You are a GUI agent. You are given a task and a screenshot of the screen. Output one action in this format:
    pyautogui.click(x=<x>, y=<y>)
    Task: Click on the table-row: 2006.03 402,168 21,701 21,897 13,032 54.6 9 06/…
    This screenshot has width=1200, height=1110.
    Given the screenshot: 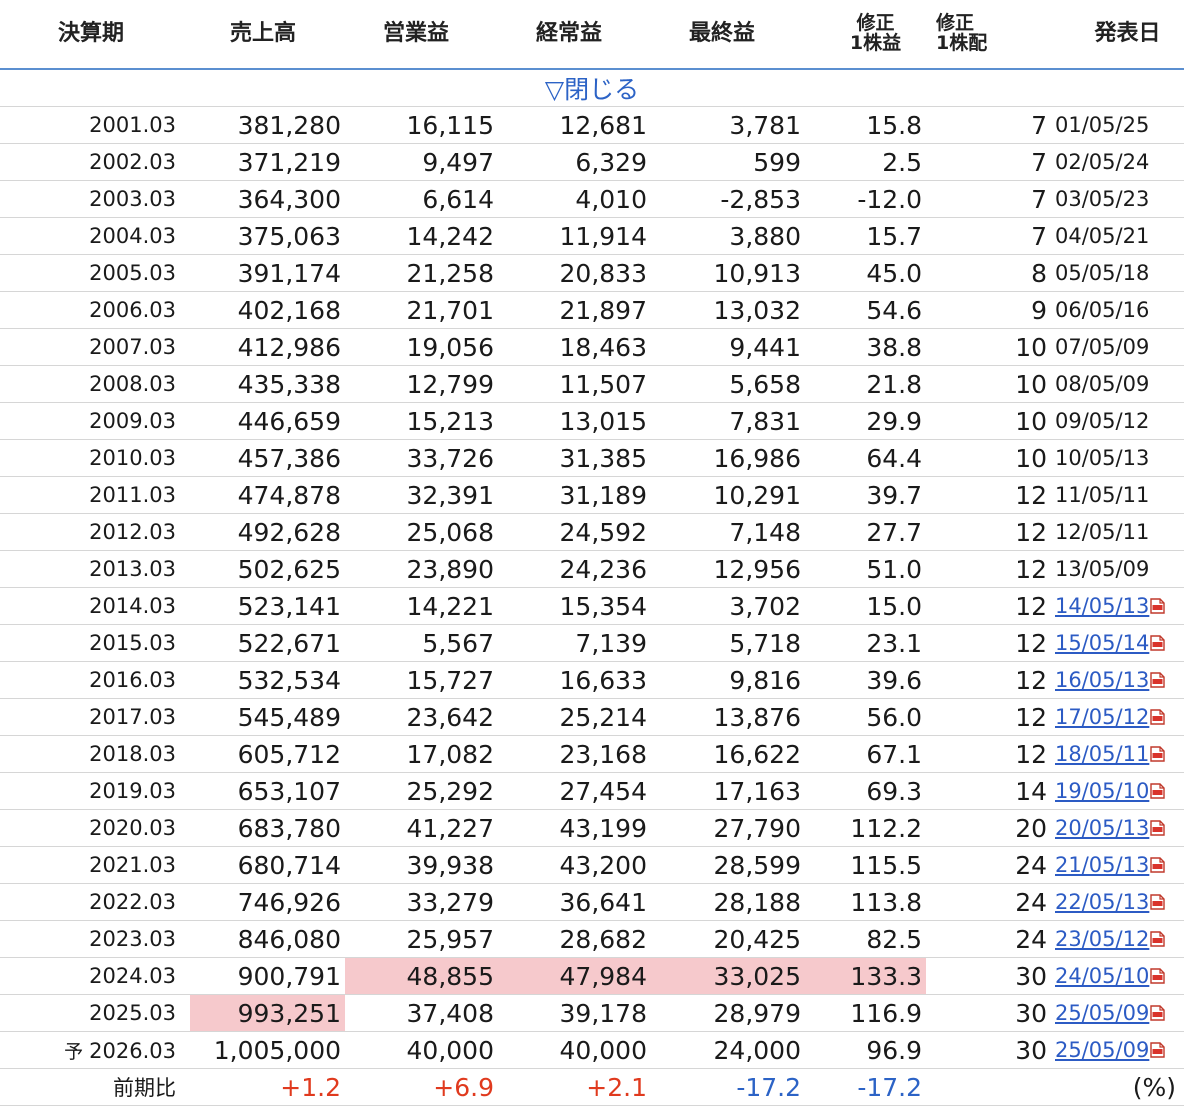 What is the action you would take?
    pyautogui.click(x=592, y=310)
    